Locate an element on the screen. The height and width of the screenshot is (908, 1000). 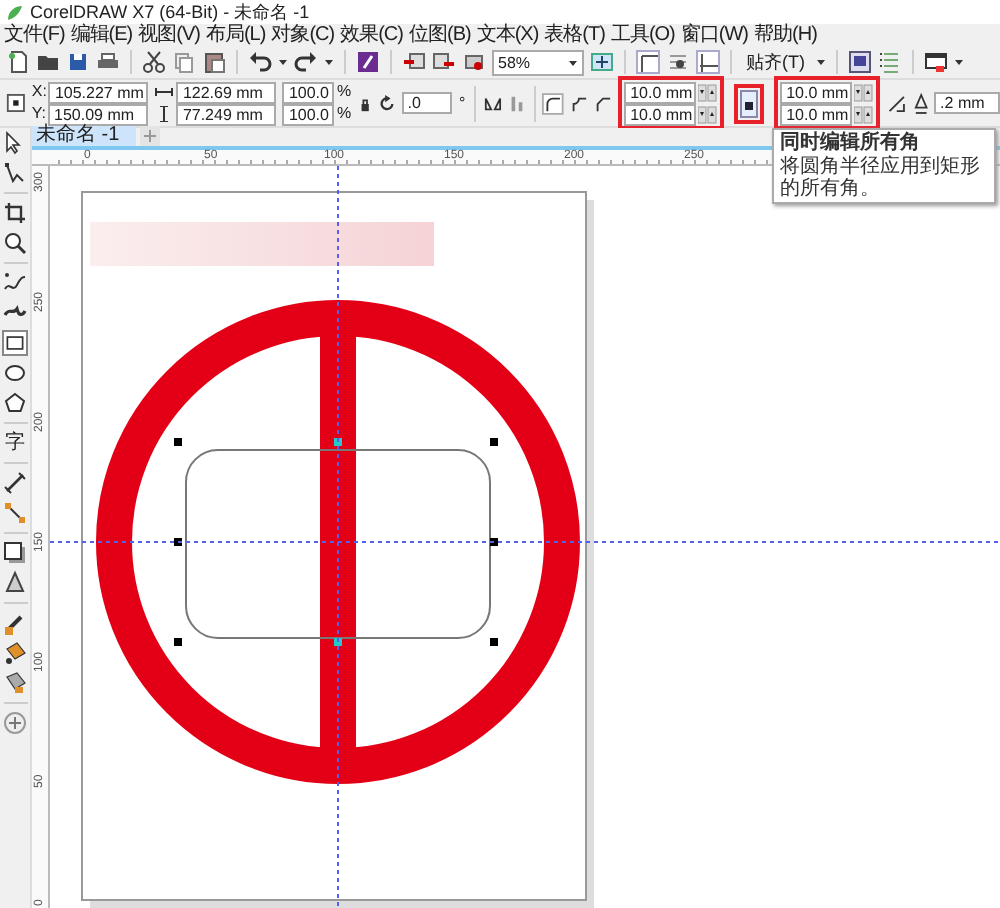
field-label: X: is located at coordinates (39, 92).